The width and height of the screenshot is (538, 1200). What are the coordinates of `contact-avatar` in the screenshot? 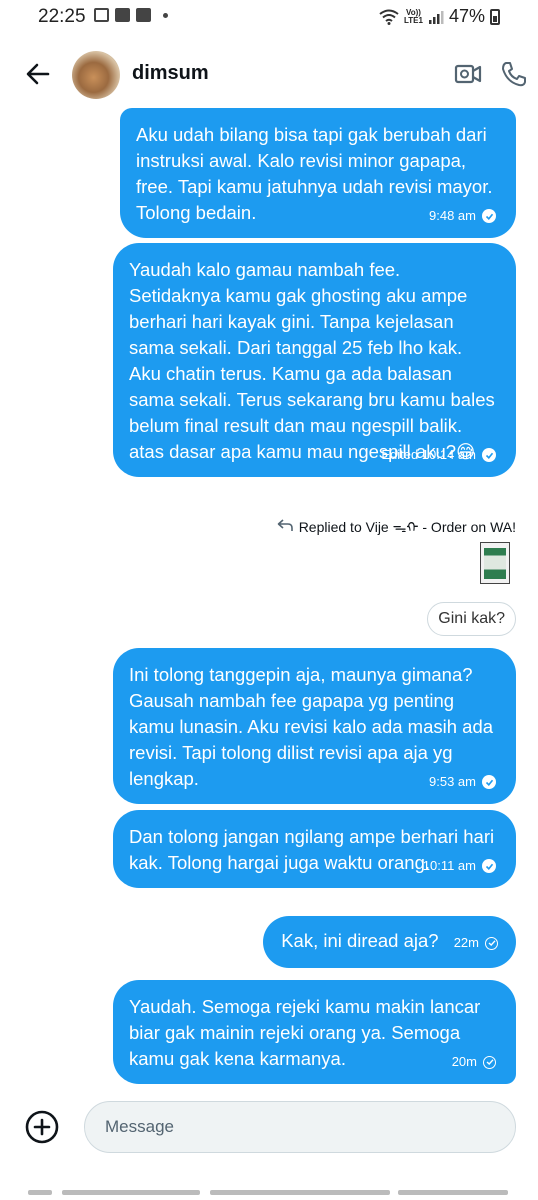 It's located at (96, 75).